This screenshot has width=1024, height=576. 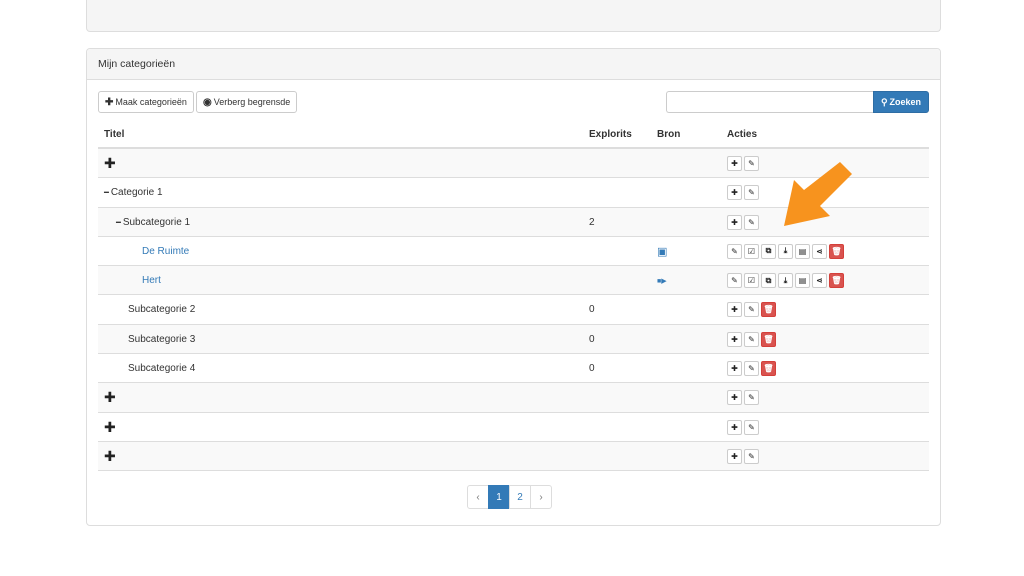 I want to click on row-title-cell: Subcategorie 4, so click(x=161, y=368).